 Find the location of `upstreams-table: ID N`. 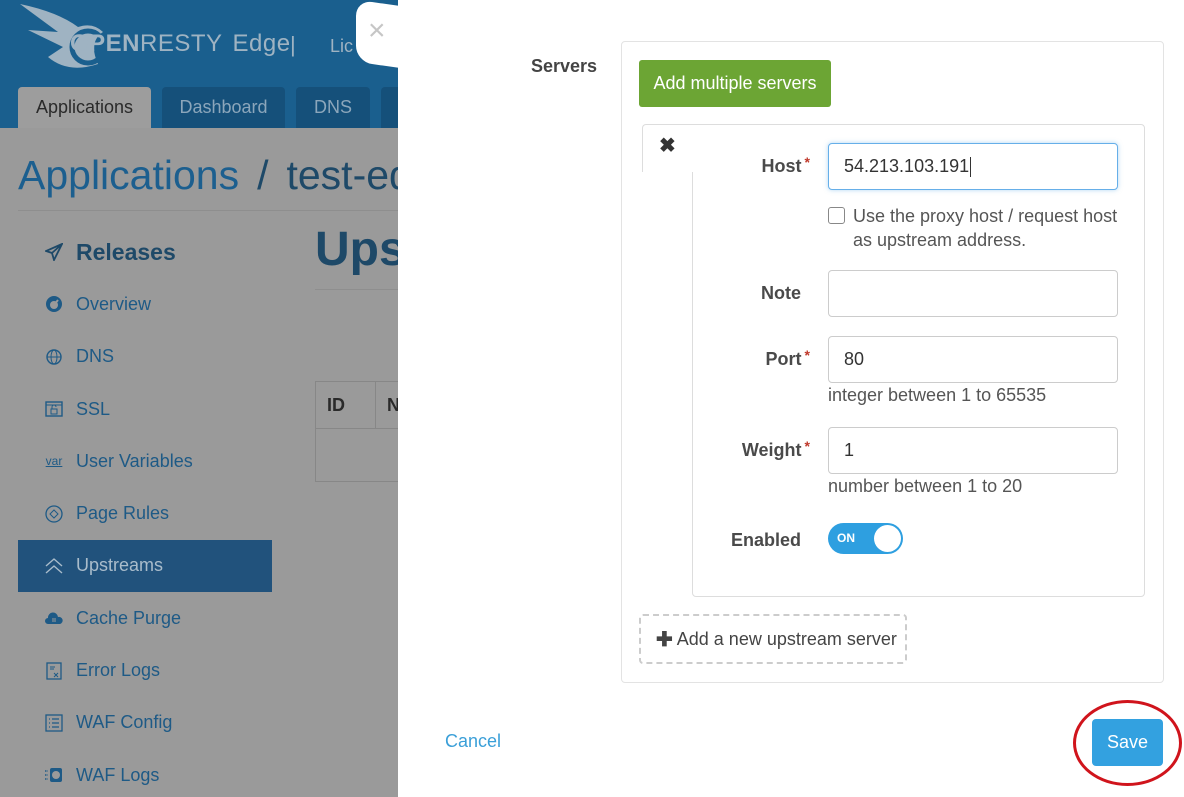

upstreams-table: ID N is located at coordinates (360, 431).